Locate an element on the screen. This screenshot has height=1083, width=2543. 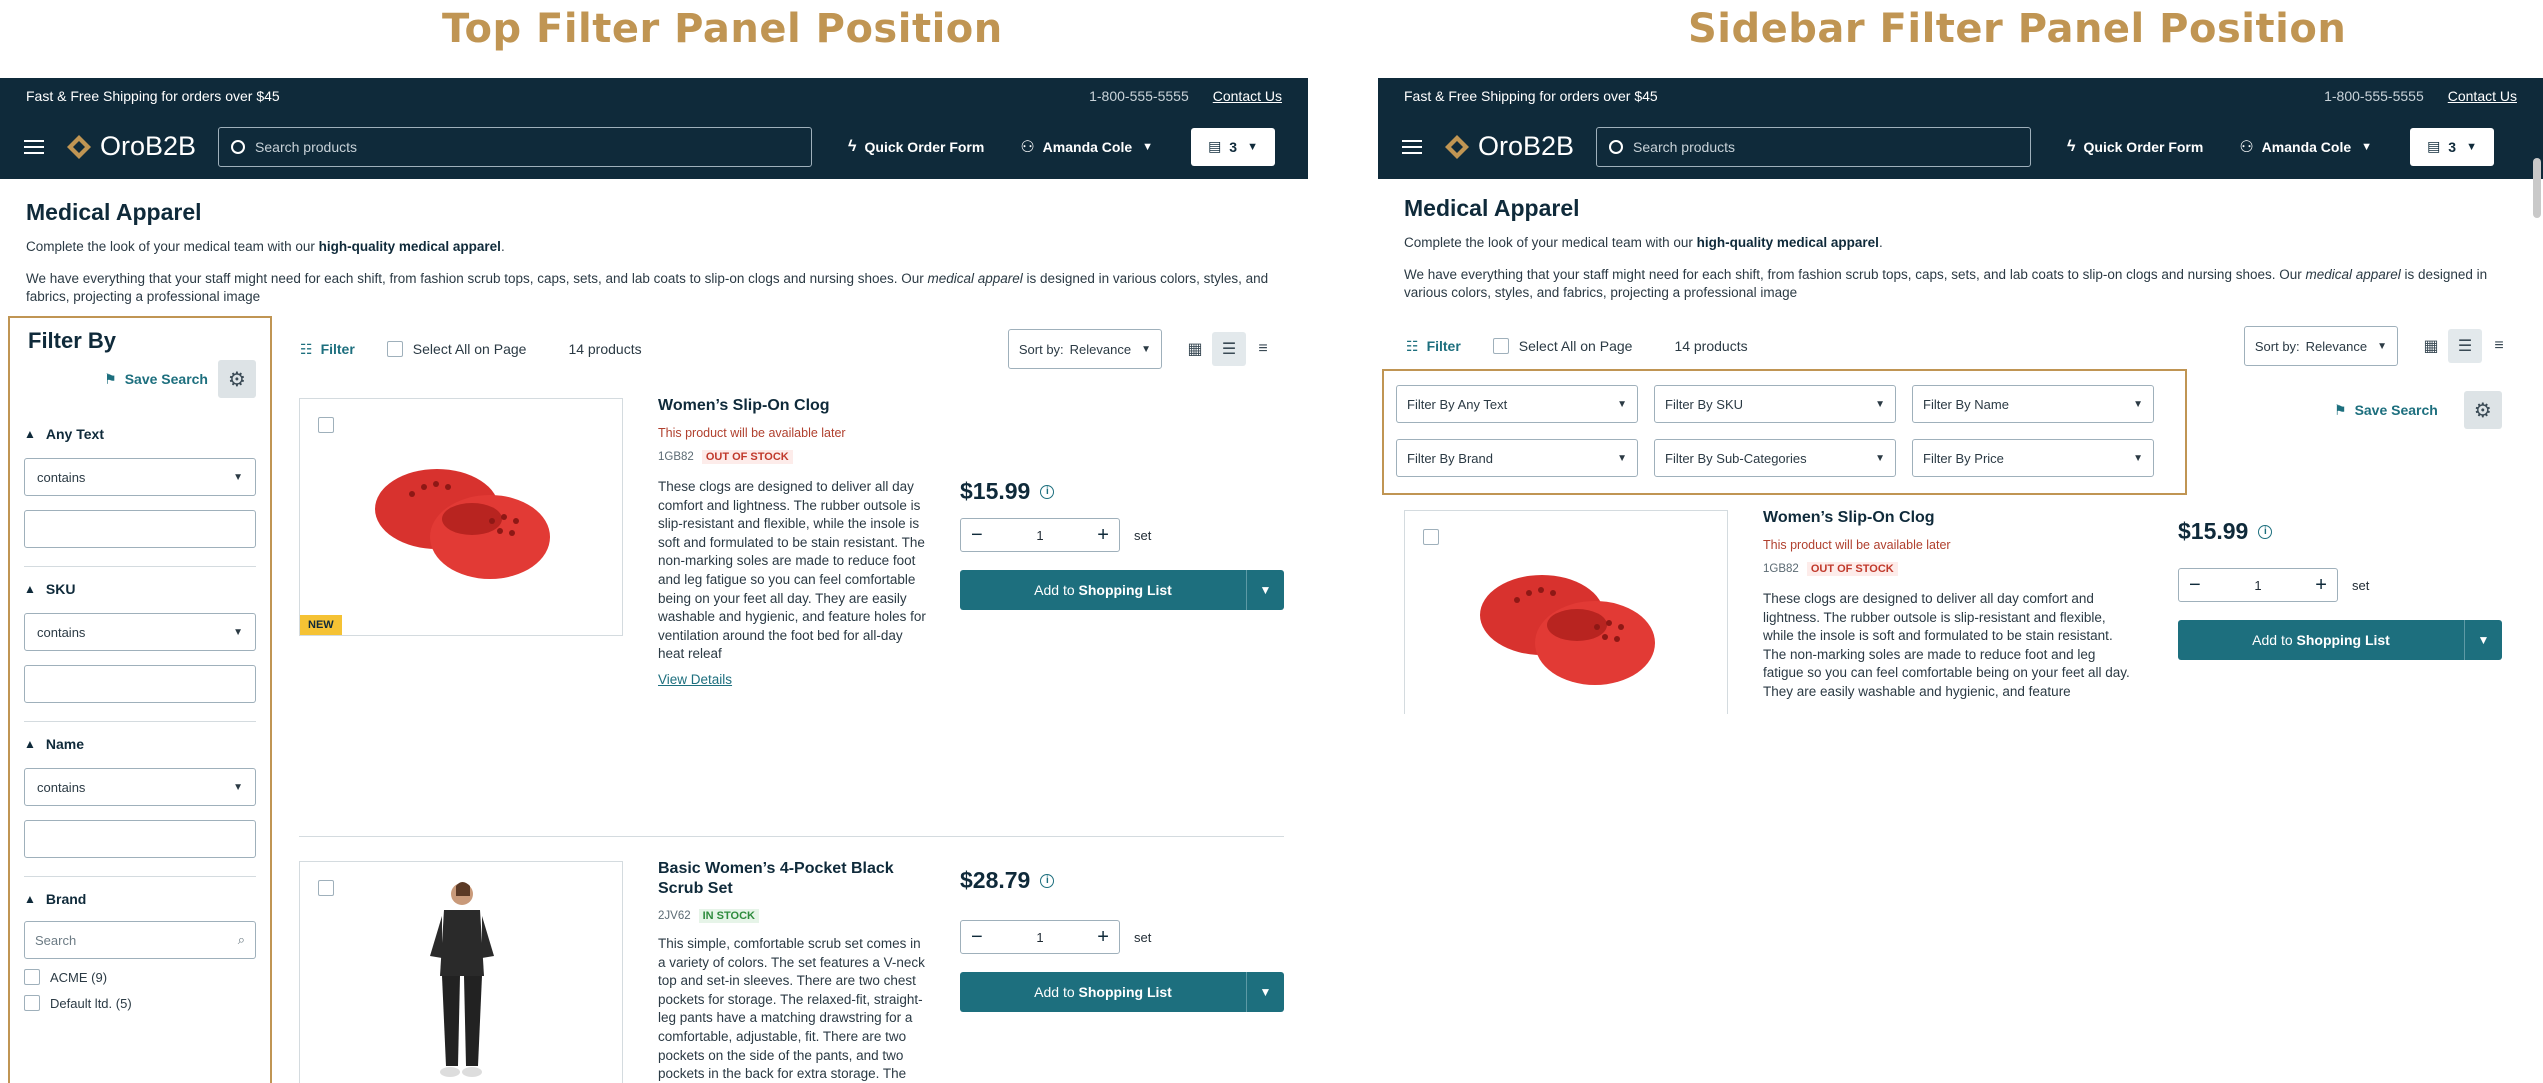
brand-search-input: Search ⌕ is located at coordinates (140, 940).